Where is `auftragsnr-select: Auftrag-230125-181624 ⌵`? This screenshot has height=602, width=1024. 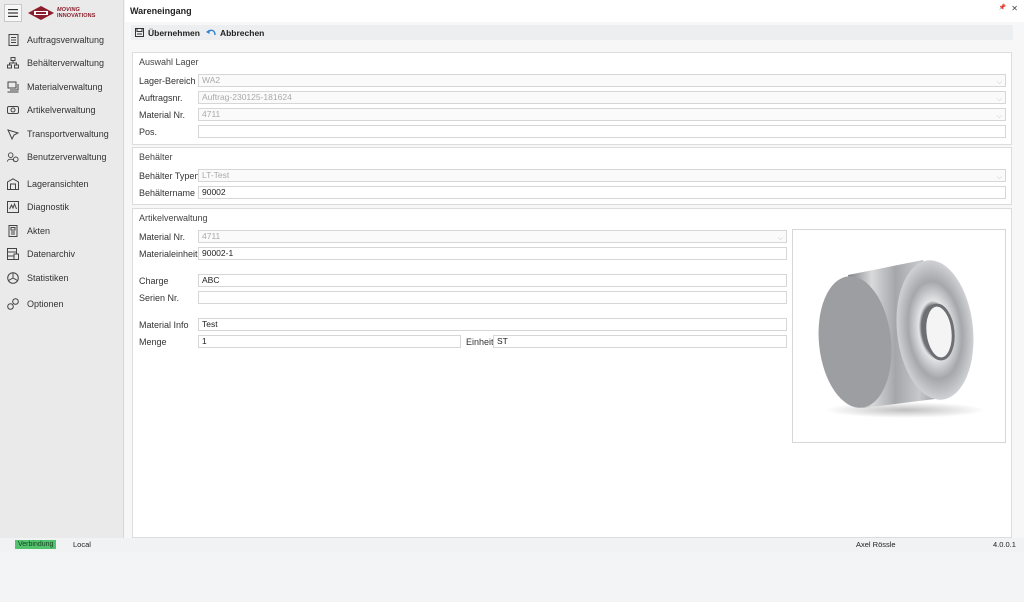
auftragsnr-select: Auftrag-230125-181624 ⌵ is located at coordinates (602, 97).